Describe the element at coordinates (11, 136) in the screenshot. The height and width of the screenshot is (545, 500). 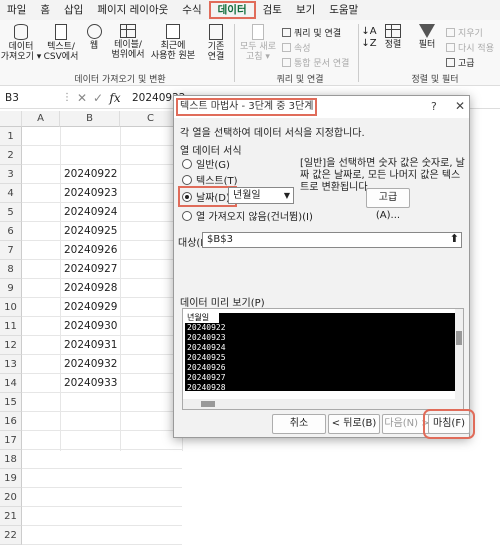
I see `row-header: 1` at that location.